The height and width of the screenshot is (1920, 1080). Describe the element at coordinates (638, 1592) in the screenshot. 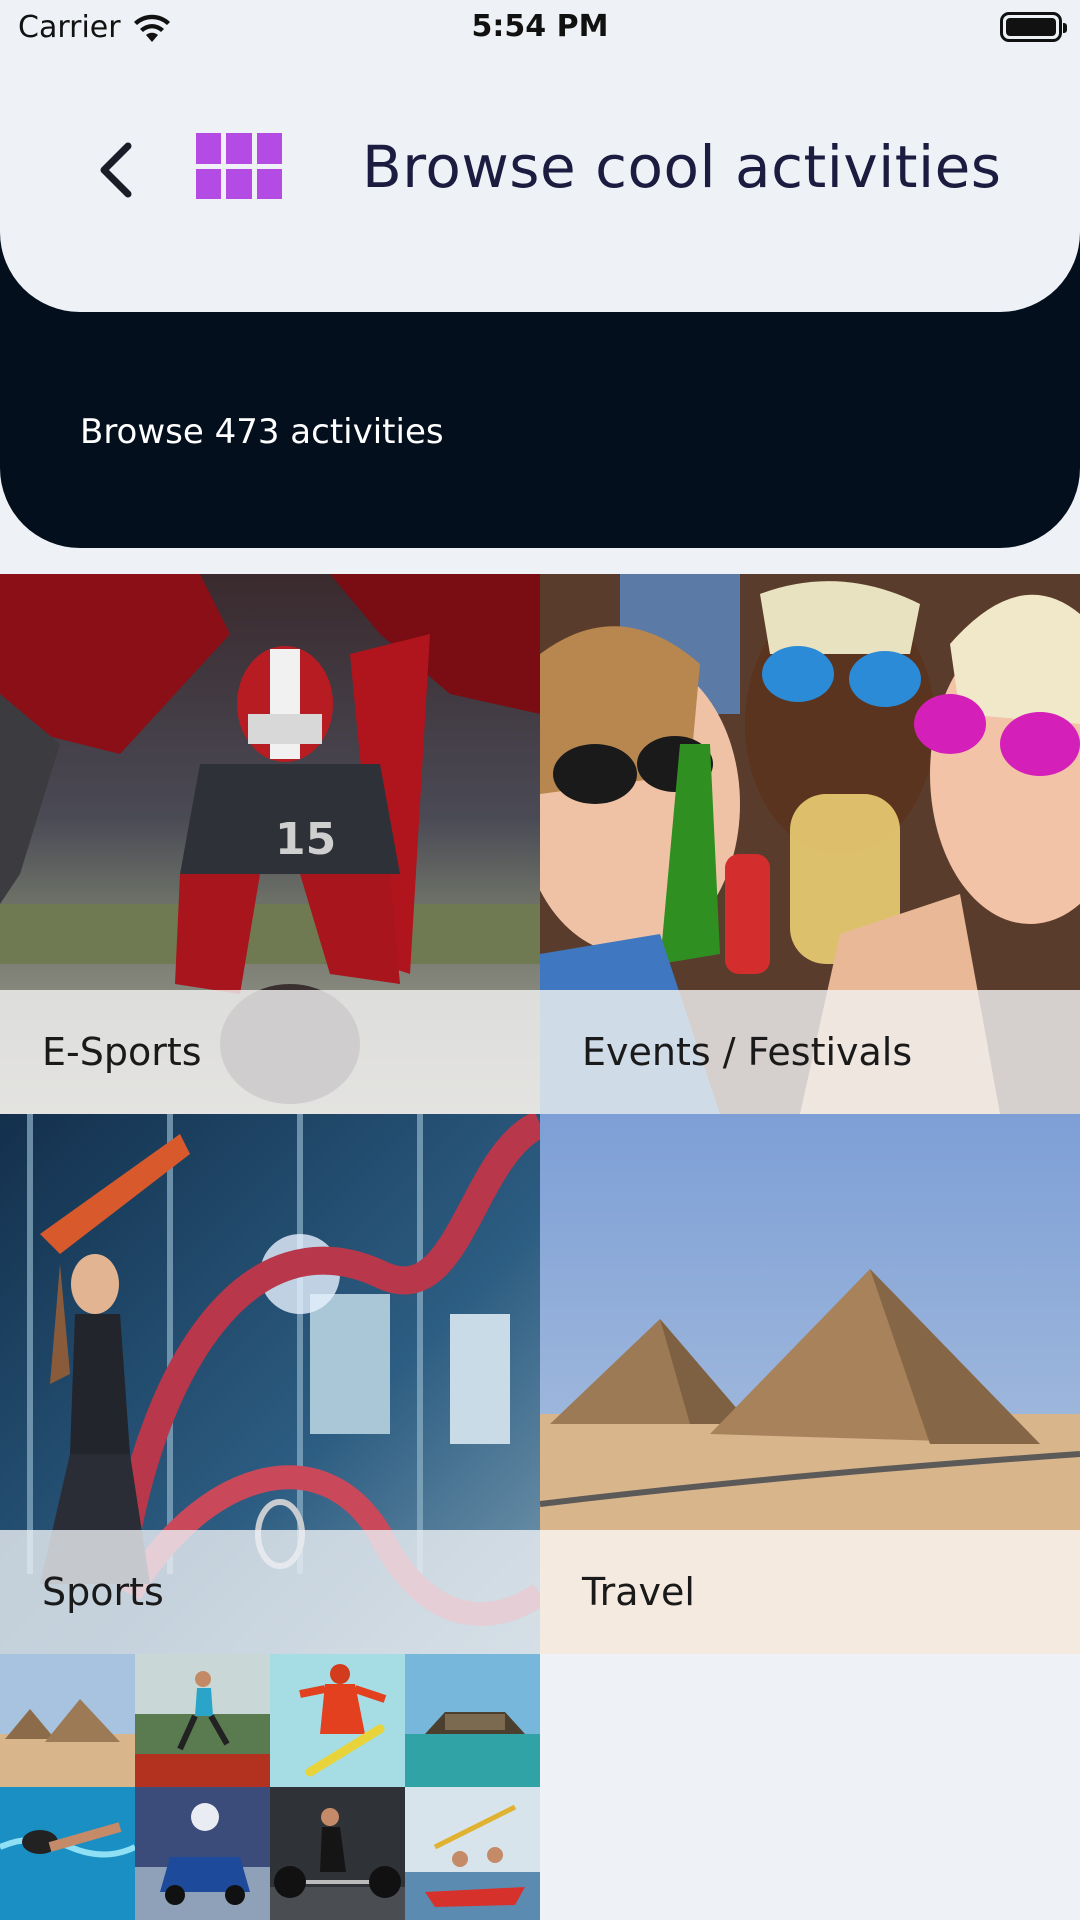

I see `category-label: Travel` at that location.